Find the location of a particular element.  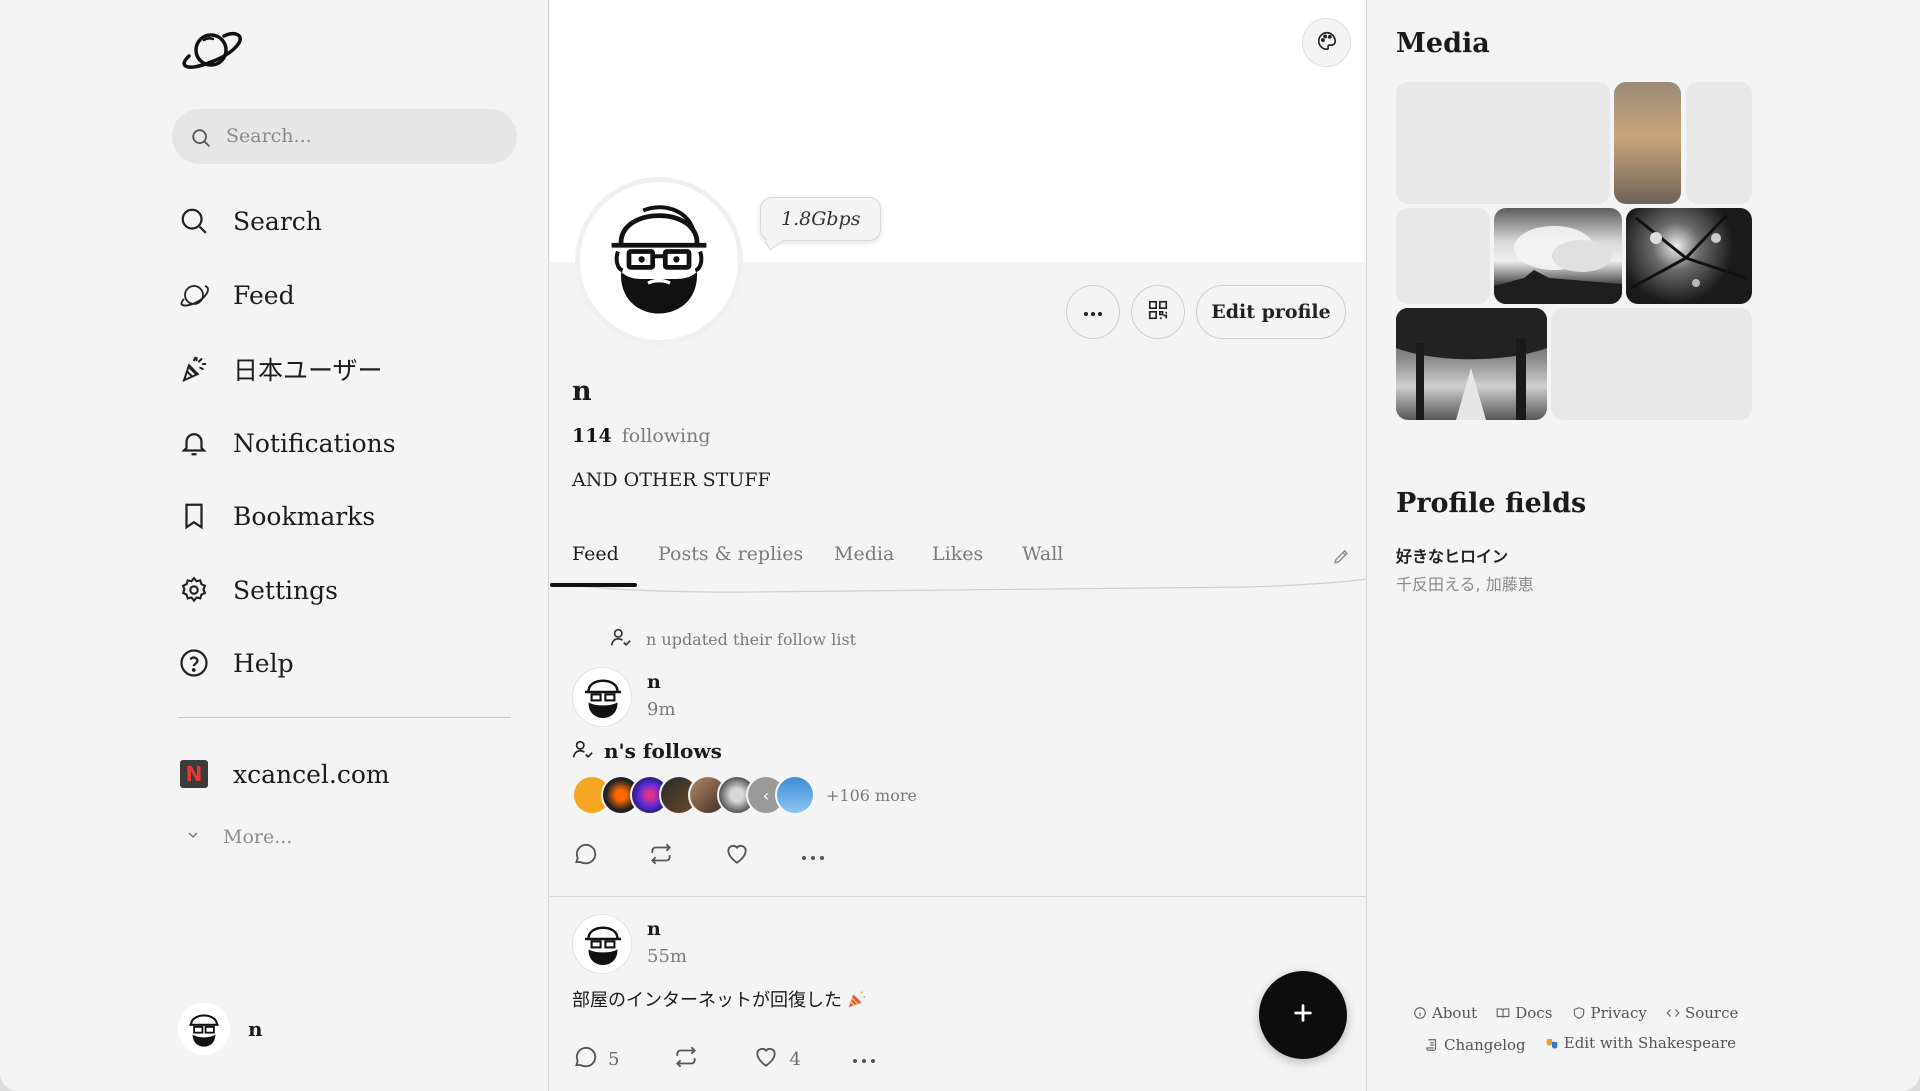

like-button: 4 is located at coordinates (777, 1059).